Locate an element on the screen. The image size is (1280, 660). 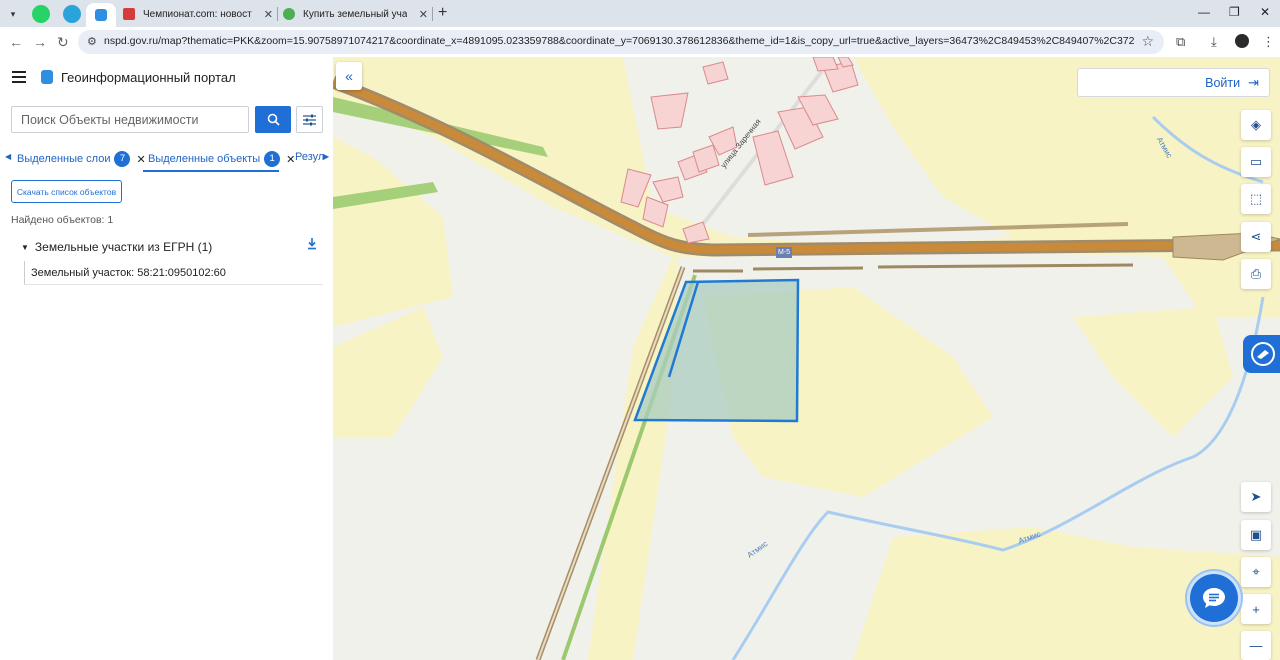
tab-label: Выделенные слои is located at coordinates (64, 159).